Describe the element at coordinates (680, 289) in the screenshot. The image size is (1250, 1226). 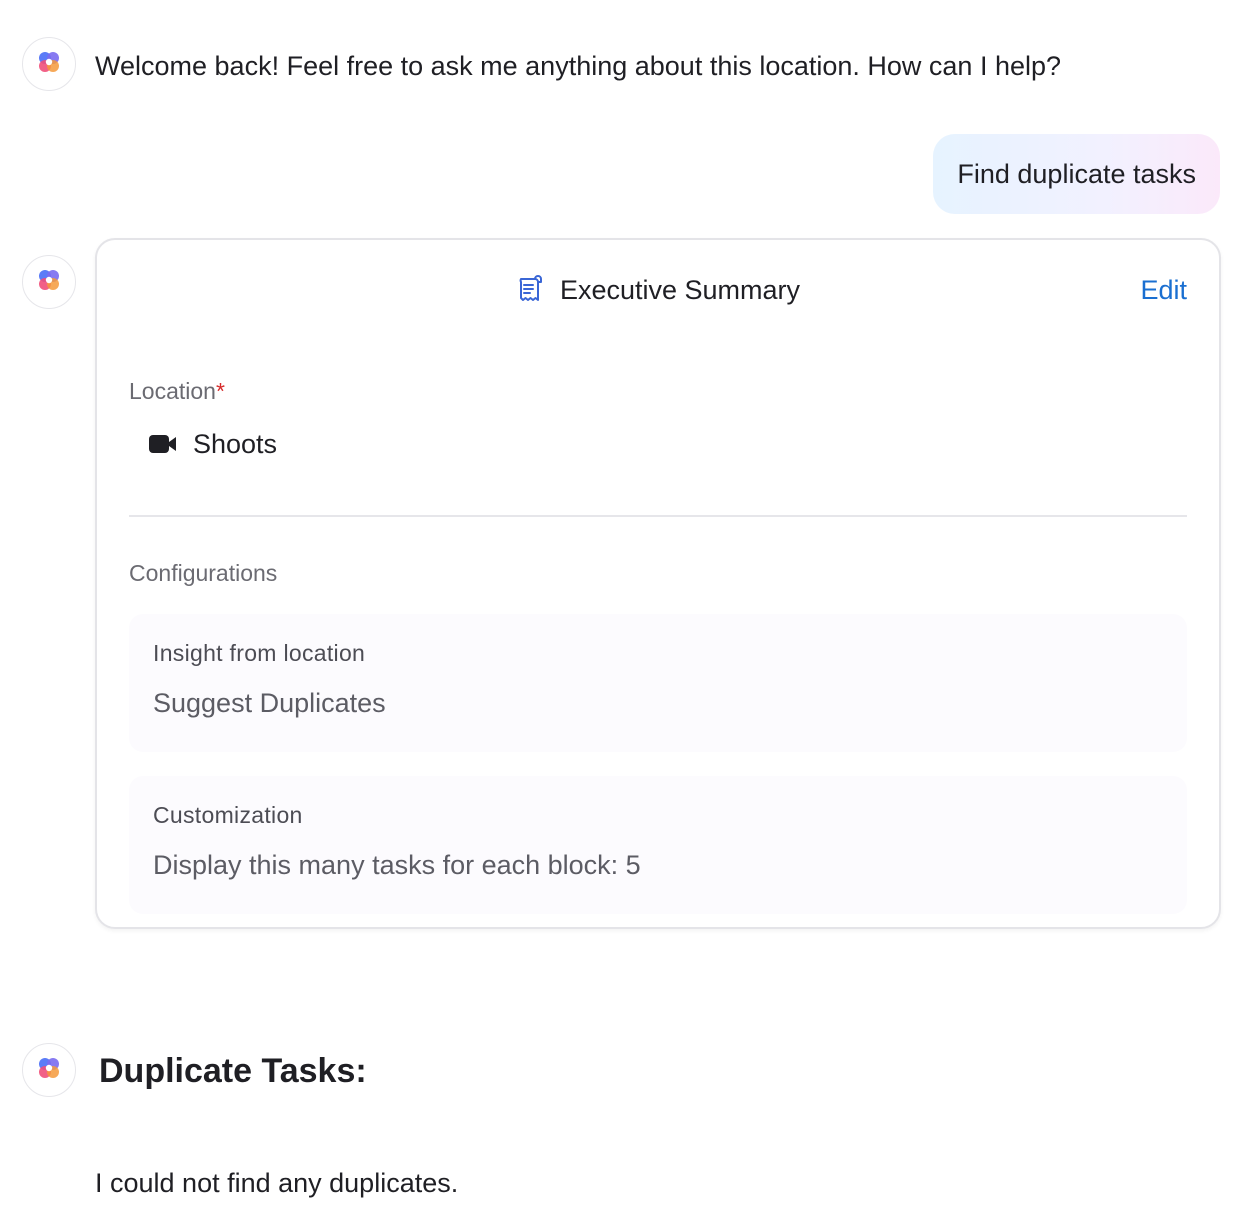
I see `card-title: Executive Summary` at that location.